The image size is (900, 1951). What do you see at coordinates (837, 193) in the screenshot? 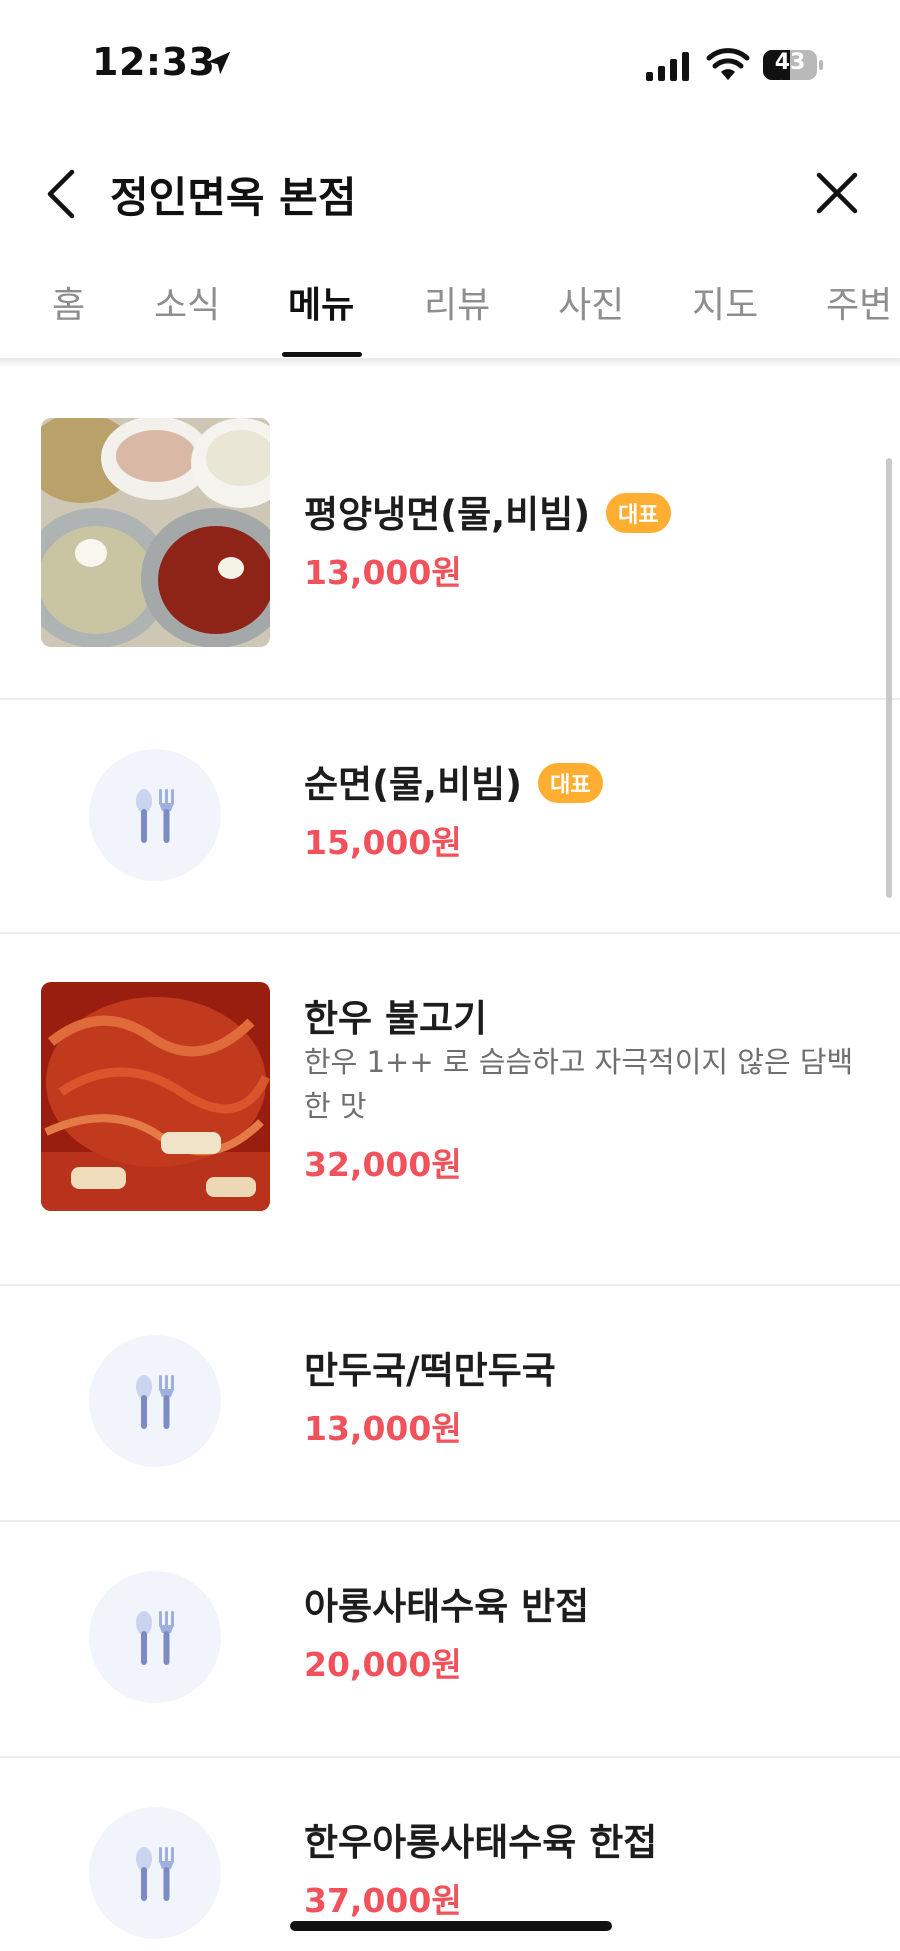
I see `close-icon` at bounding box center [837, 193].